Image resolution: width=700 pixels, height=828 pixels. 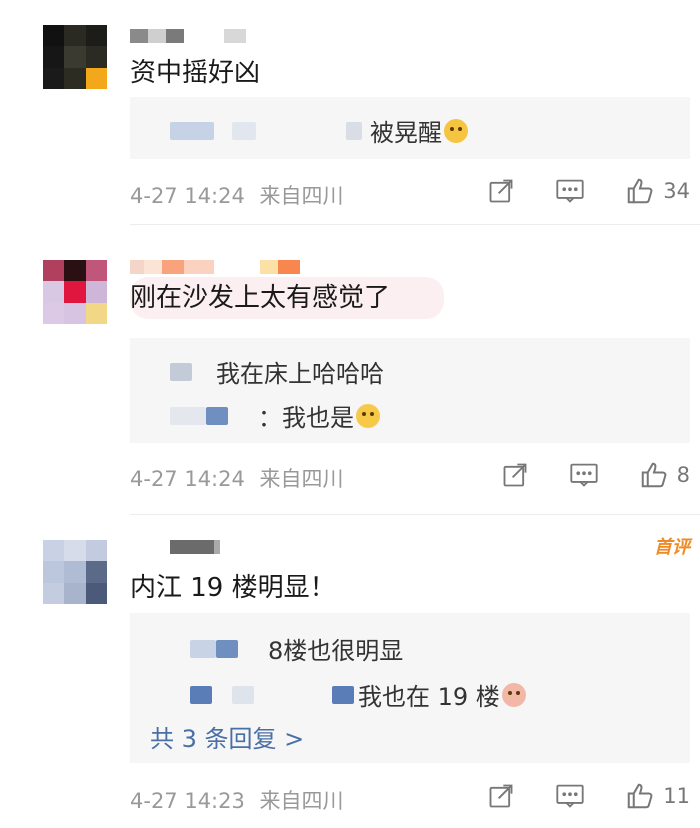 I want to click on comment-actions: 11, so click(x=588, y=796).